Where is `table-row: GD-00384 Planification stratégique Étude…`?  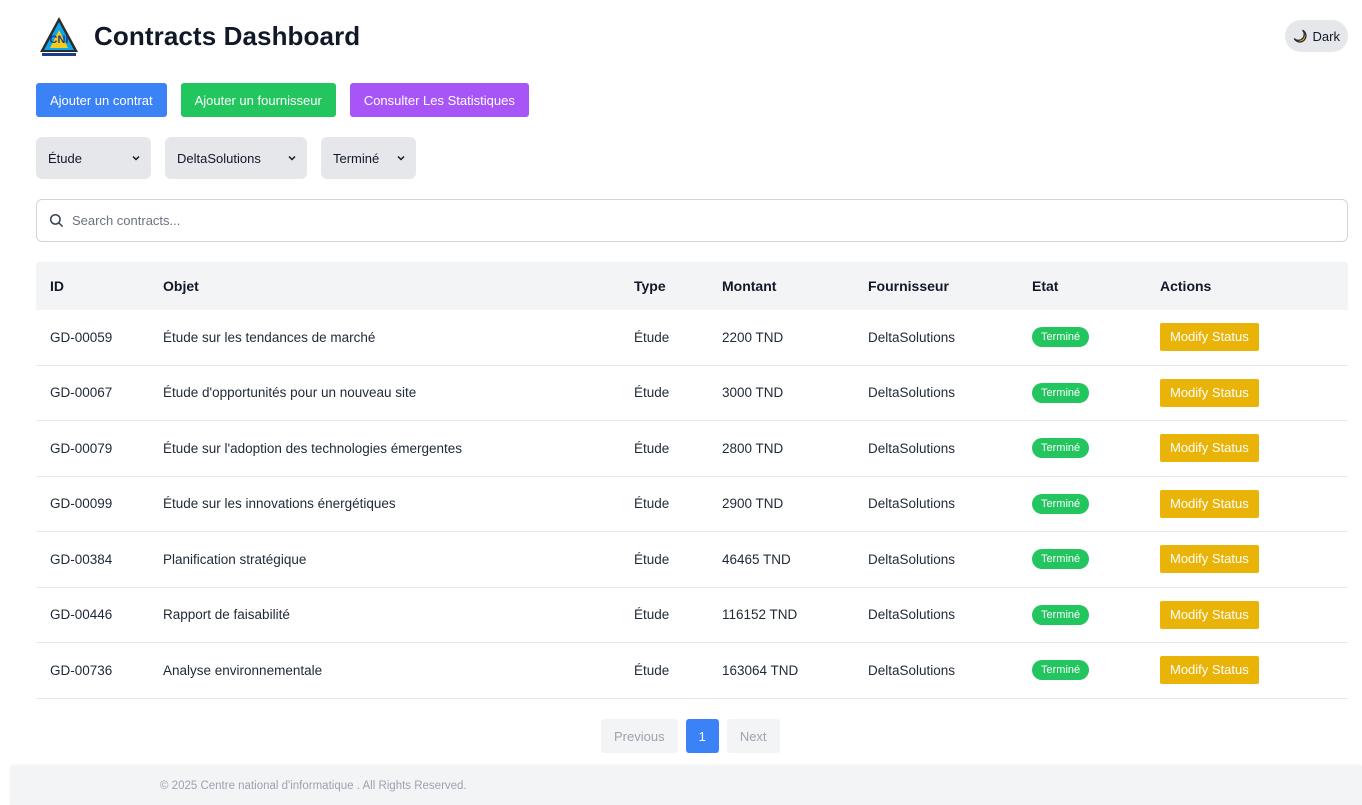 table-row: GD-00384 Planification stratégique Étude… is located at coordinates (692, 560).